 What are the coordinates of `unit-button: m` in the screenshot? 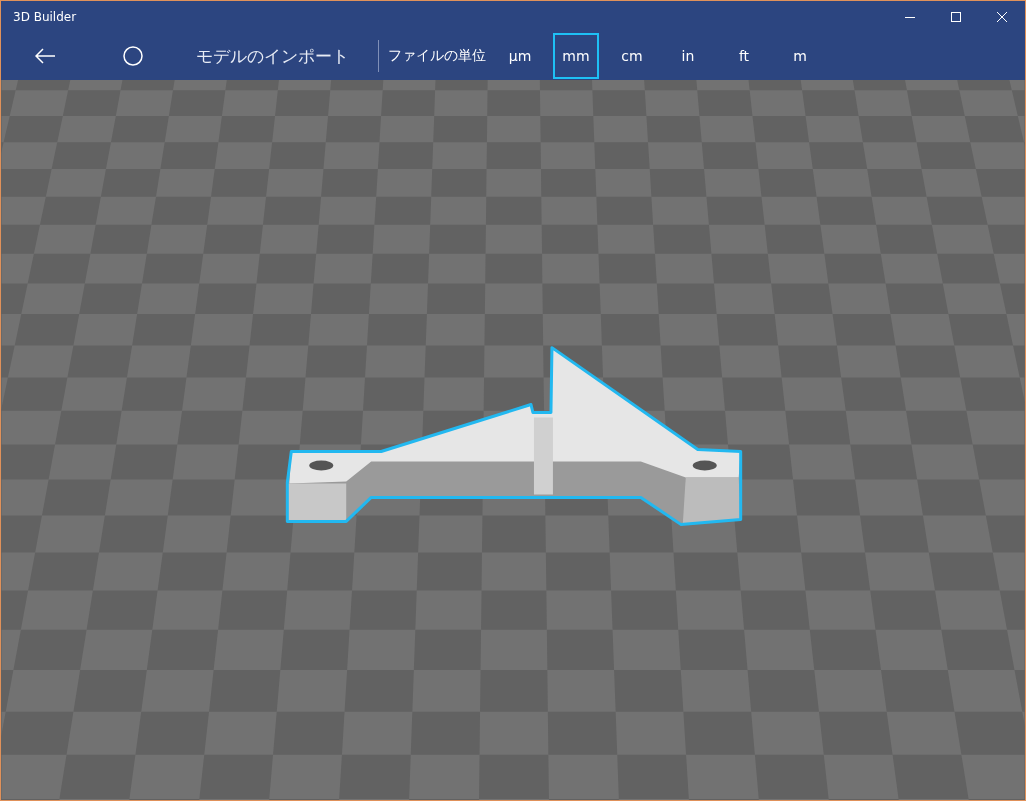 It's located at (800, 56).